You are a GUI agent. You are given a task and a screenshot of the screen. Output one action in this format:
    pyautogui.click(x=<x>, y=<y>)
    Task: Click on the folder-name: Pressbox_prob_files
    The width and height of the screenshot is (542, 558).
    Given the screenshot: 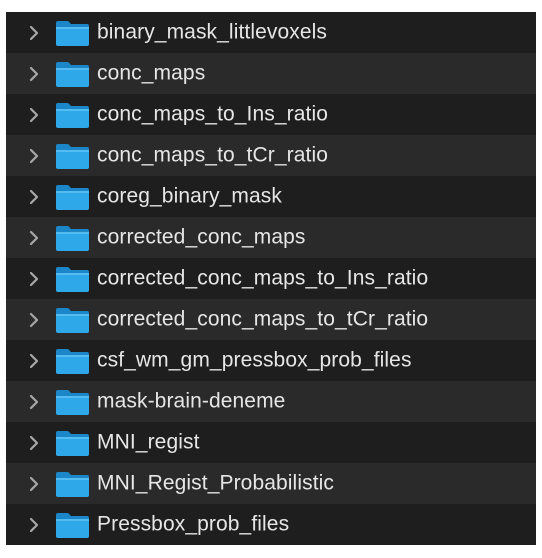 What is the action you would take?
    pyautogui.click(x=193, y=524)
    